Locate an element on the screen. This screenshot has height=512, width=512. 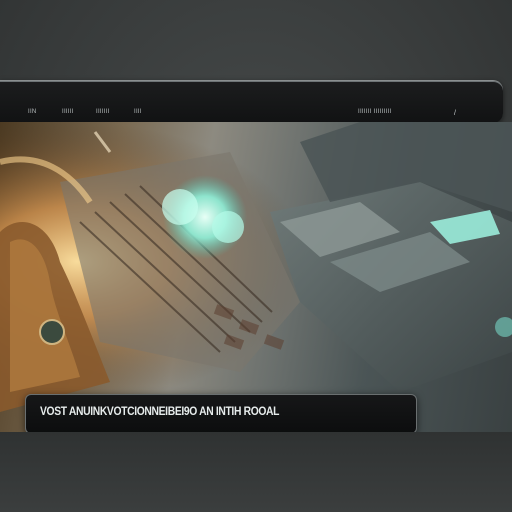
nav-item-3: IIIIIII is located at coordinates (103, 114).